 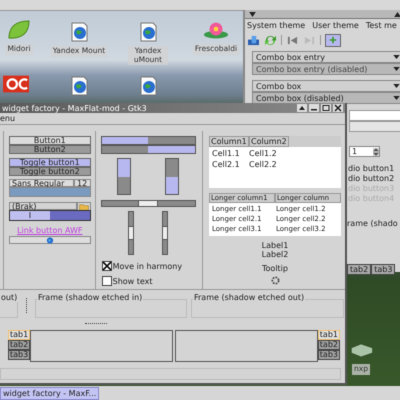 What do you see at coordinates (74, 108) in the screenshot?
I see `window-title: widget factory - MaxFlat-mod - Gtk3` at bounding box center [74, 108].